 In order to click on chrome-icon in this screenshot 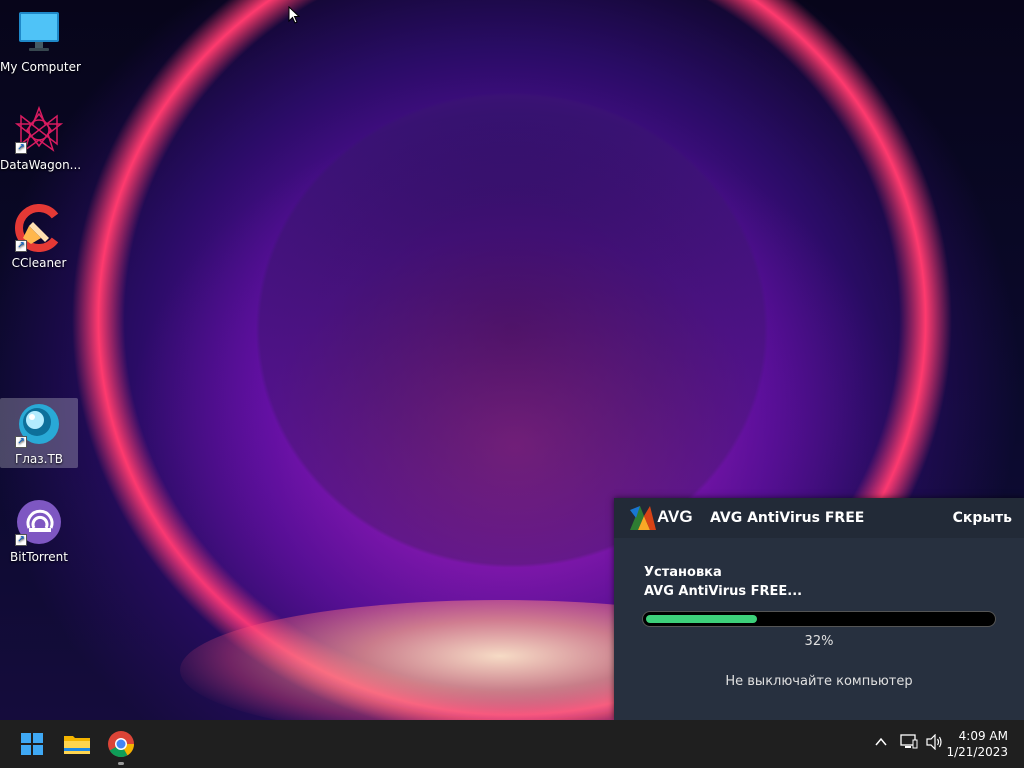, I will do `click(121, 744)`.